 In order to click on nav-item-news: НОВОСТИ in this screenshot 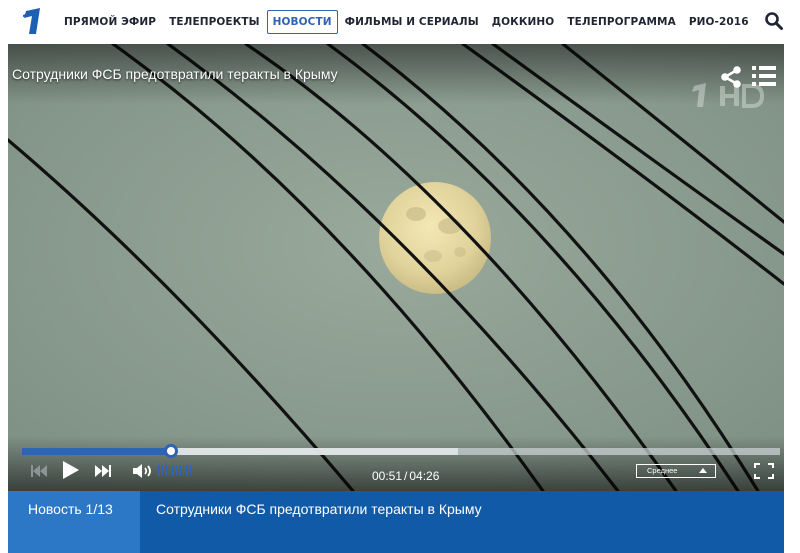, I will do `click(302, 22)`.